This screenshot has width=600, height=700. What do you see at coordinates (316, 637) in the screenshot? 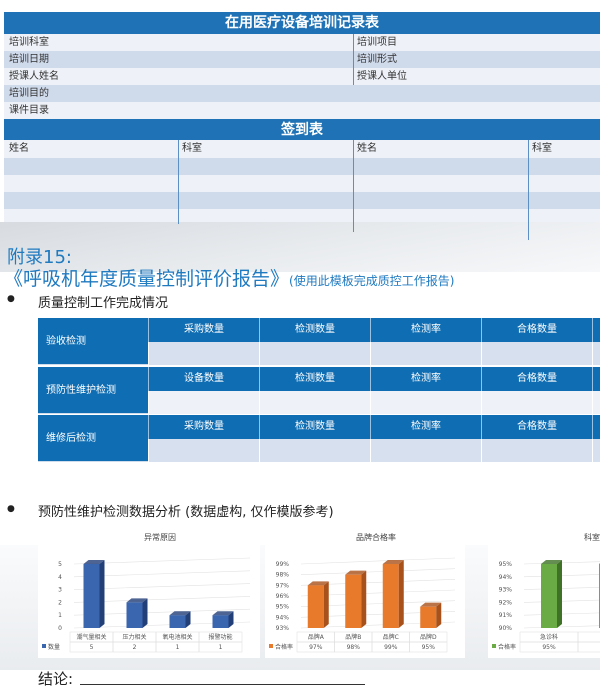
I see `x-category-label: 品牌A` at bounding box center [316, 637].